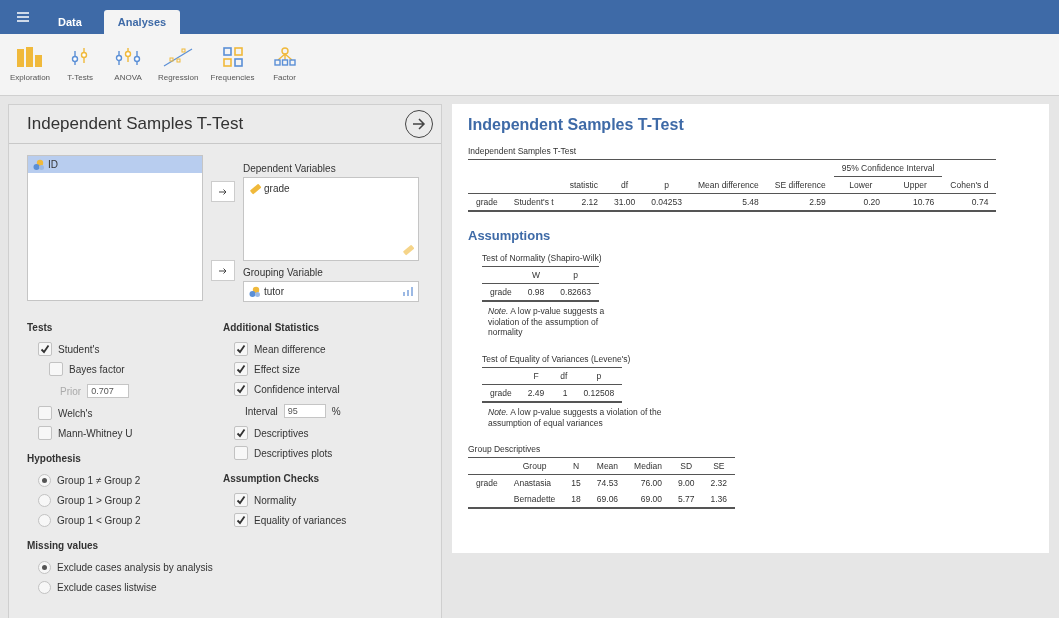  Describe the element at coordinates (135, 124) in the screenshot. I see `panel-title: Independent Samples T-Test` at that location.